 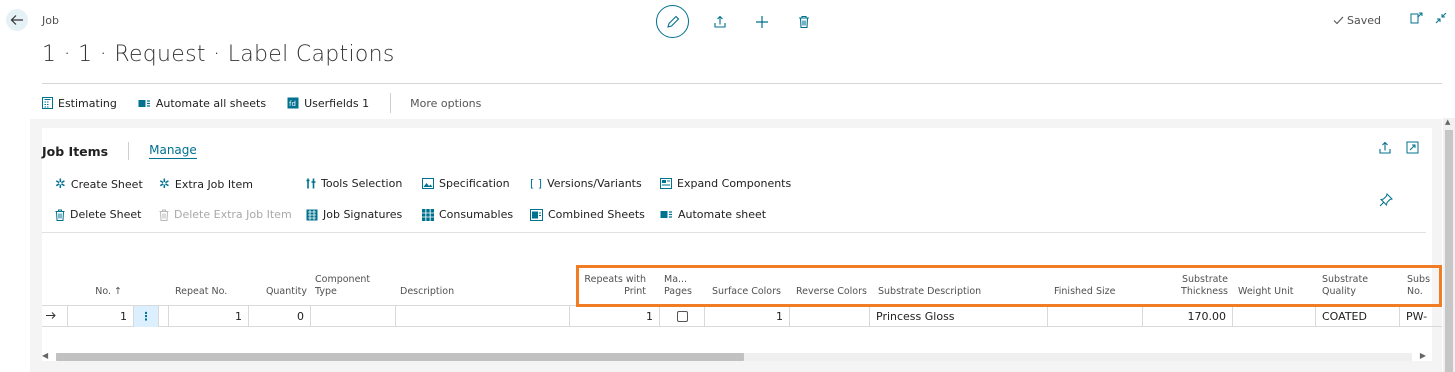 What do you see at coordinates (213, 184) in the screenshot?
I see `extra-job-item-label: Extra Job Item` at bounding box center [213, 184].